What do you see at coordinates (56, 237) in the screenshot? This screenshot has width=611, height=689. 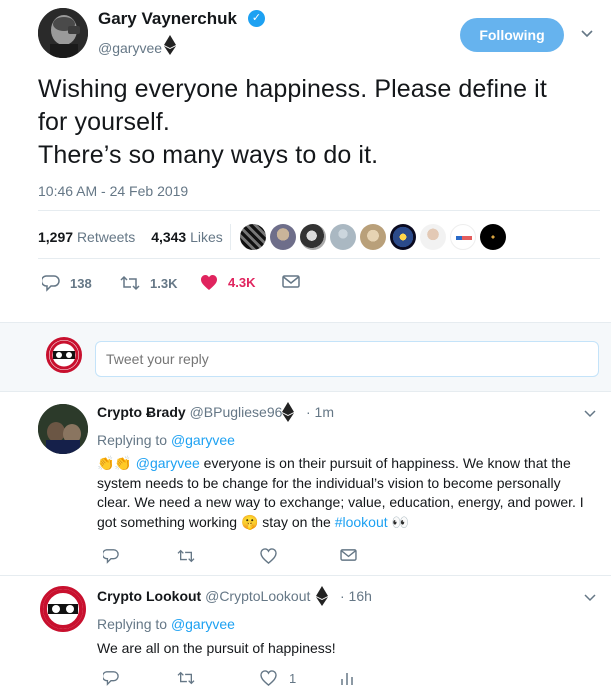 I see `retweets-count: 1,297` at bounding box center [56, 237].